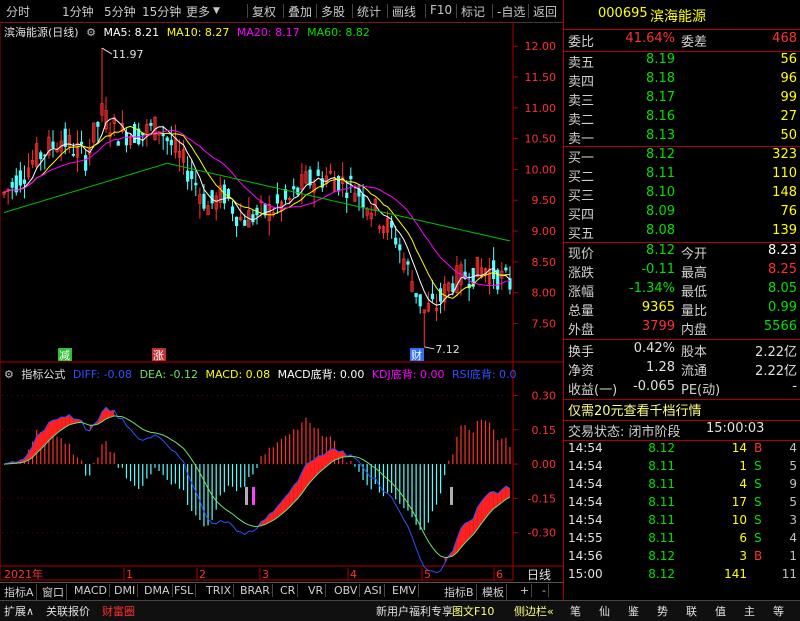 This screenshot has height=621, width=800. What do you see at coordinates (604, 611) in the screenshot?
I see `side-tool-icon-1: 仙` at bounding box center [604, 611].